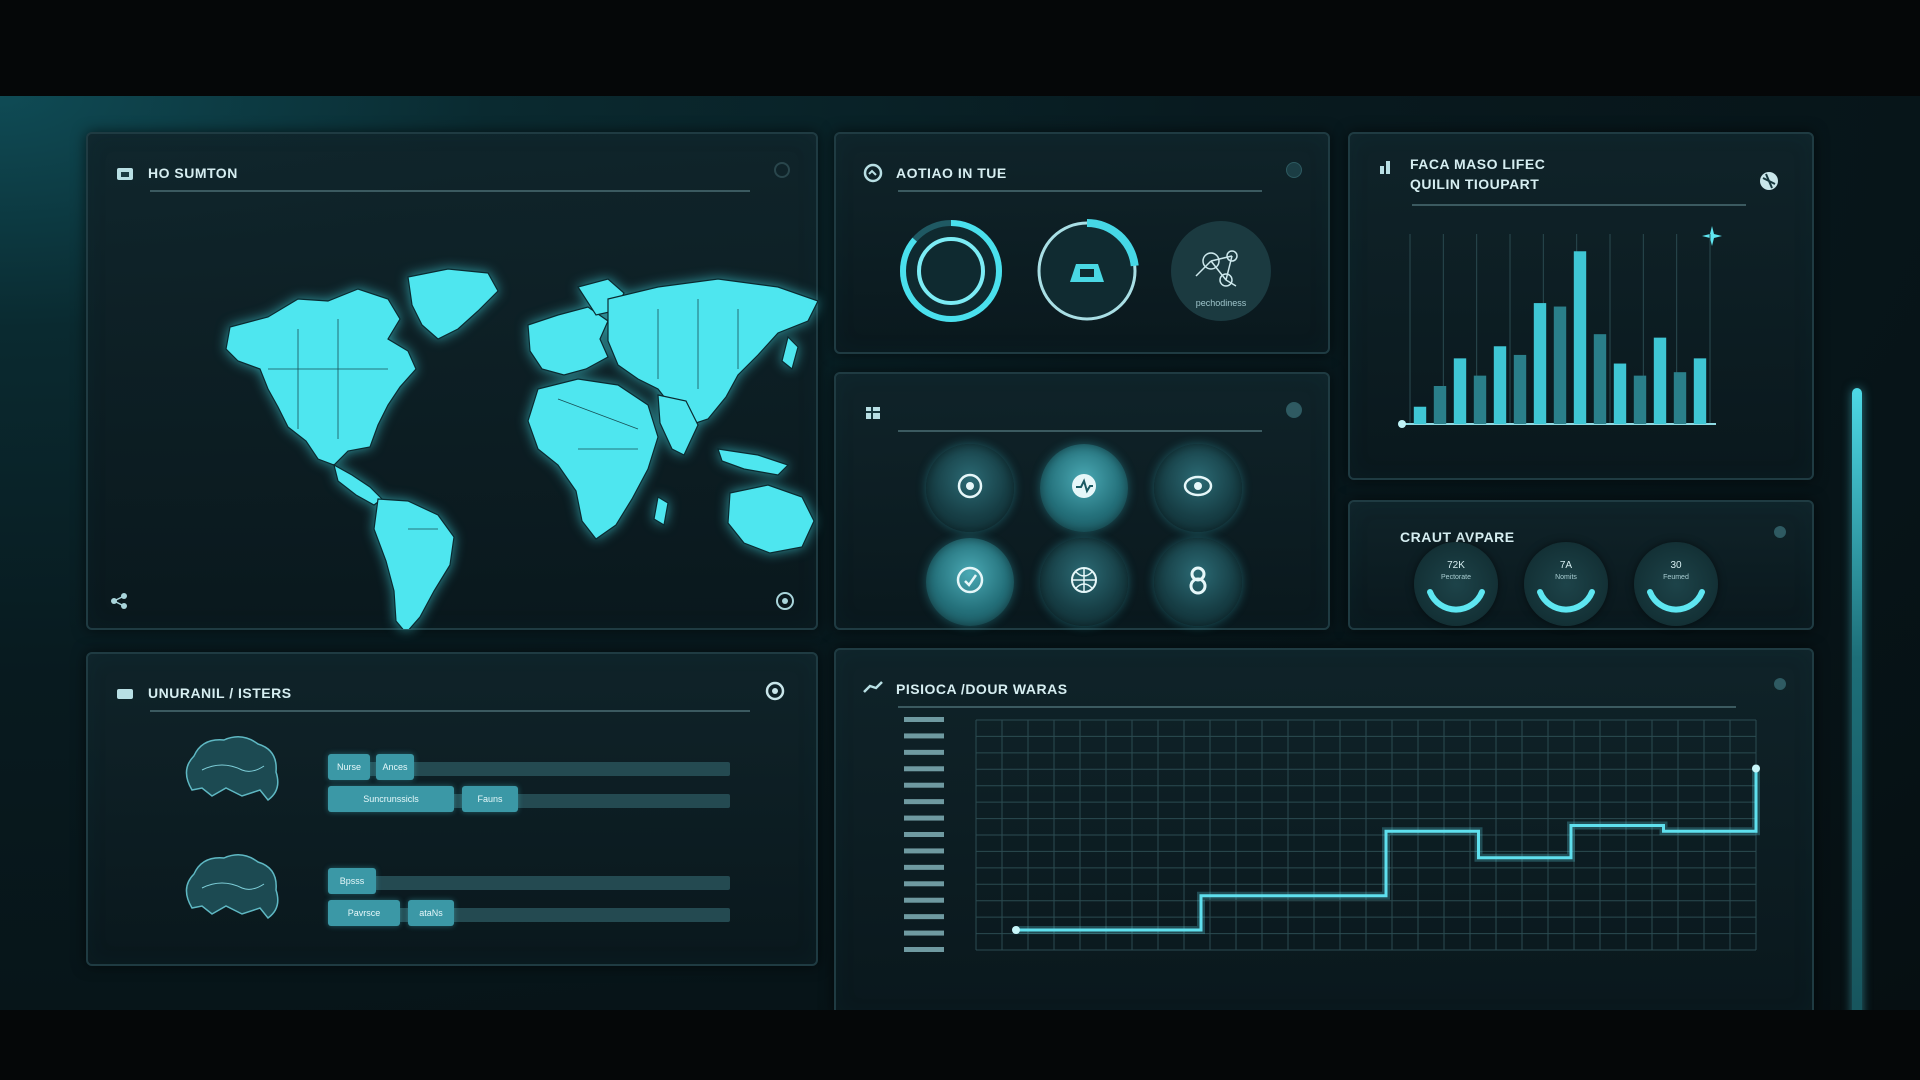 Image resolution: width=1920 pixels, height=1080 pixels. I want to click on line-point, so click(1756, 768).